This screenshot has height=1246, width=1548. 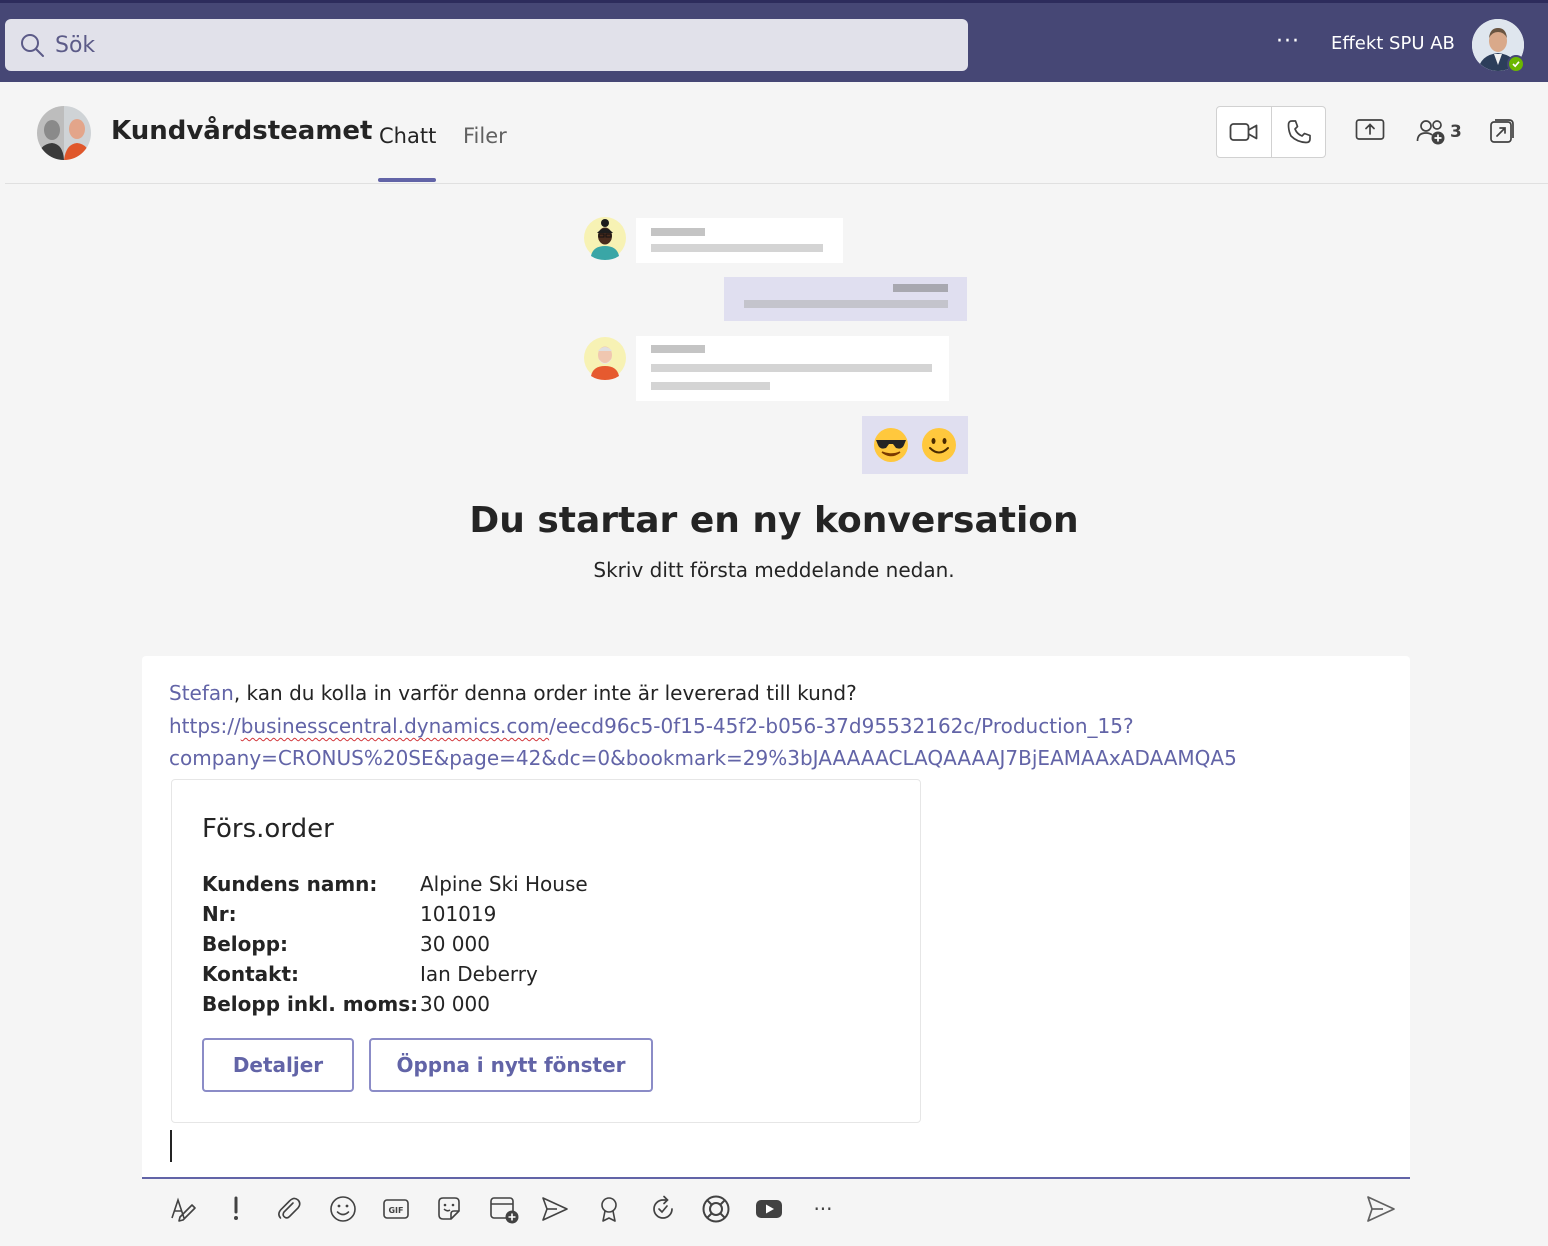 What do you see at coordinates (32, 45) in the screenshot?
I see `search-icon` at bounding box center [32, 45].